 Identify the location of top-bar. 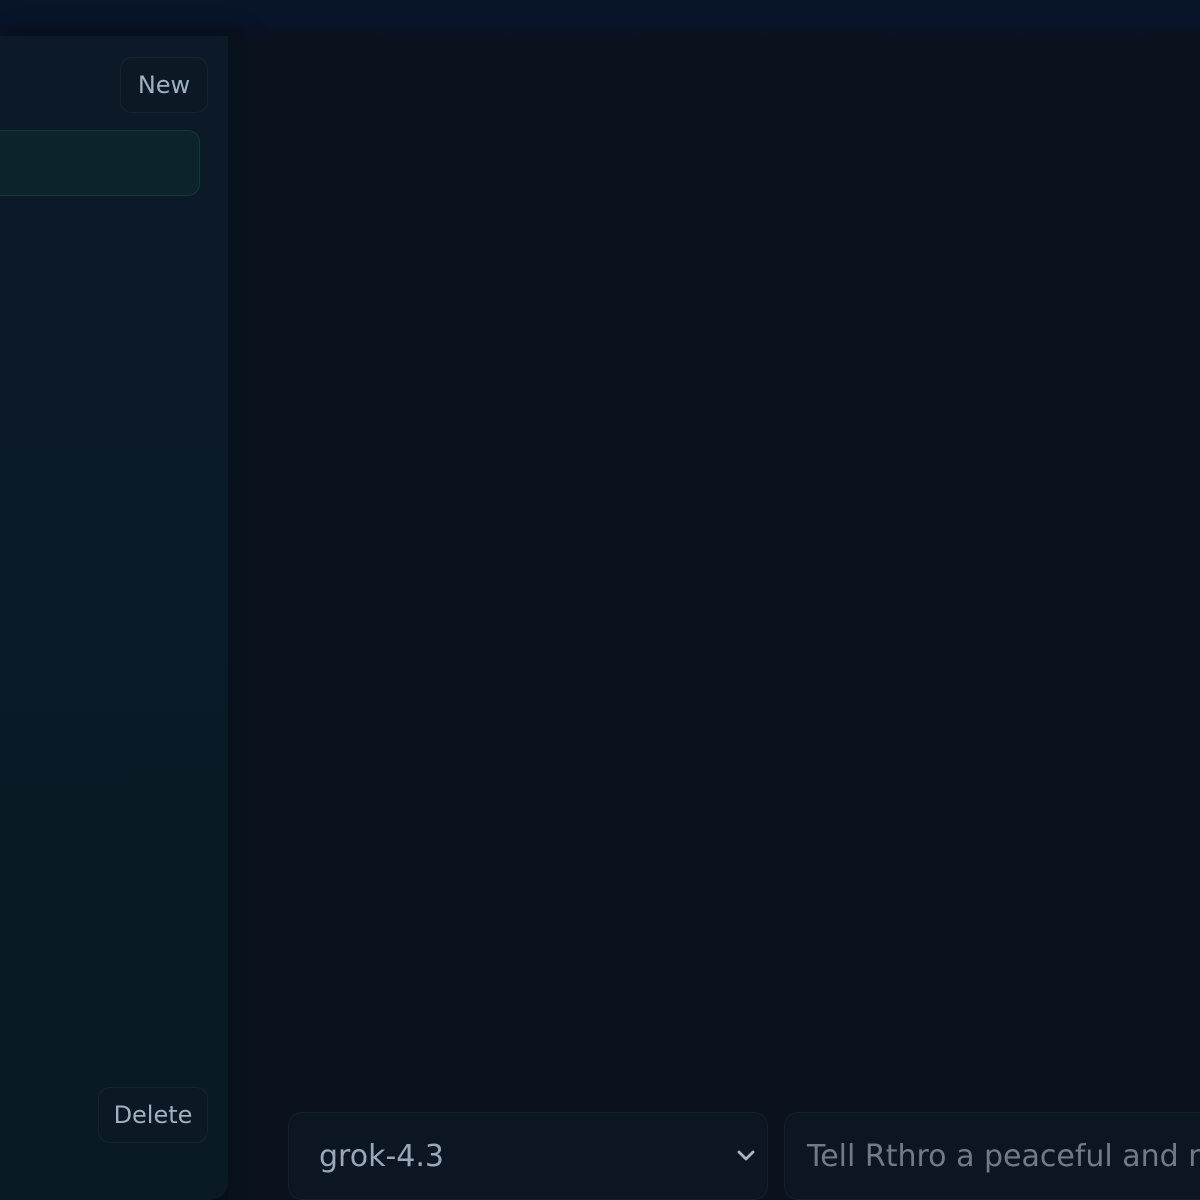
(600, 20).